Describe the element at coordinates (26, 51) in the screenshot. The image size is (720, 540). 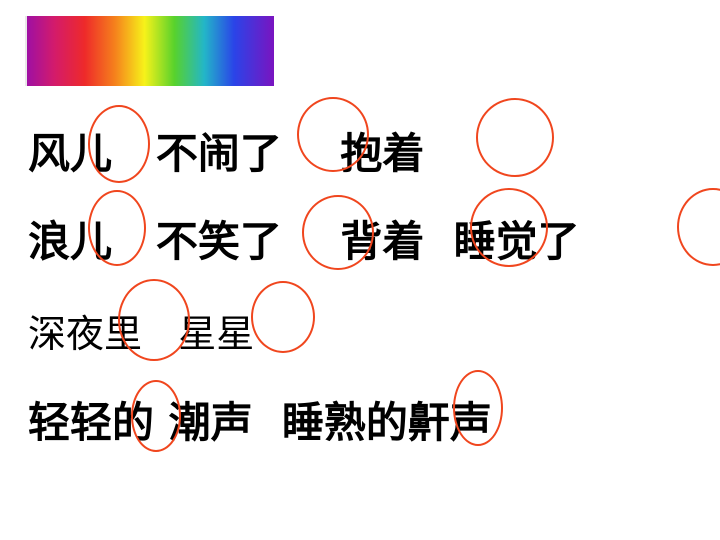
I see `banner-edge` at that location.